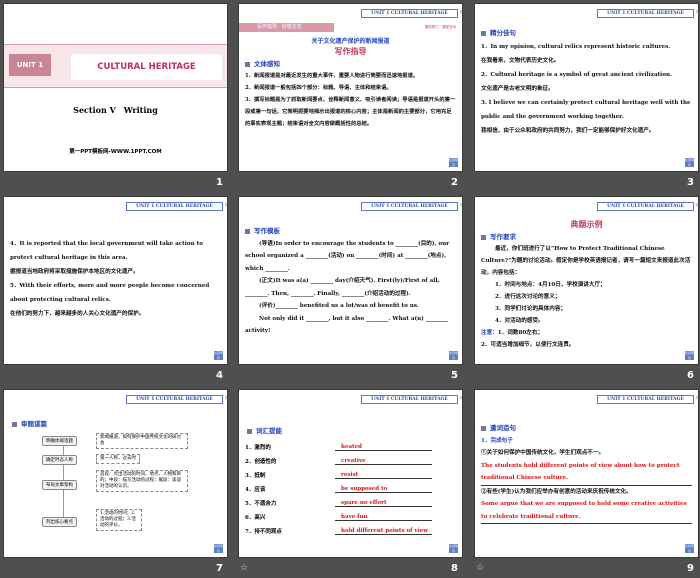 The image size is (700, 578). I want to click on sub-heading: 1．完成句子, so click(497, 440).